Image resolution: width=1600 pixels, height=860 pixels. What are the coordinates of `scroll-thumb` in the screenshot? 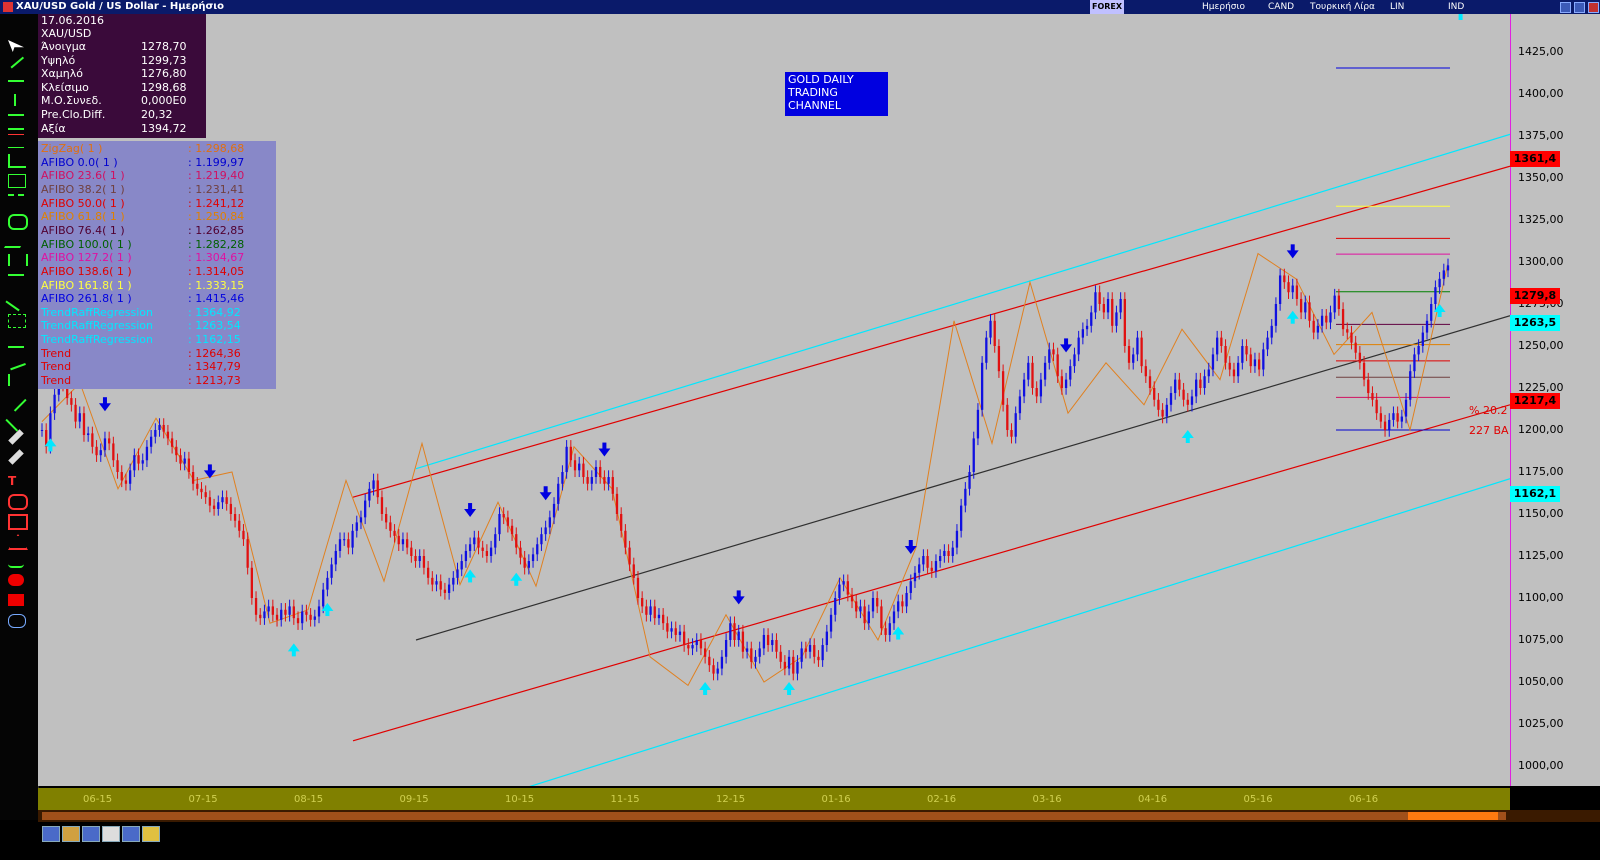 It's located at (1453, 816).